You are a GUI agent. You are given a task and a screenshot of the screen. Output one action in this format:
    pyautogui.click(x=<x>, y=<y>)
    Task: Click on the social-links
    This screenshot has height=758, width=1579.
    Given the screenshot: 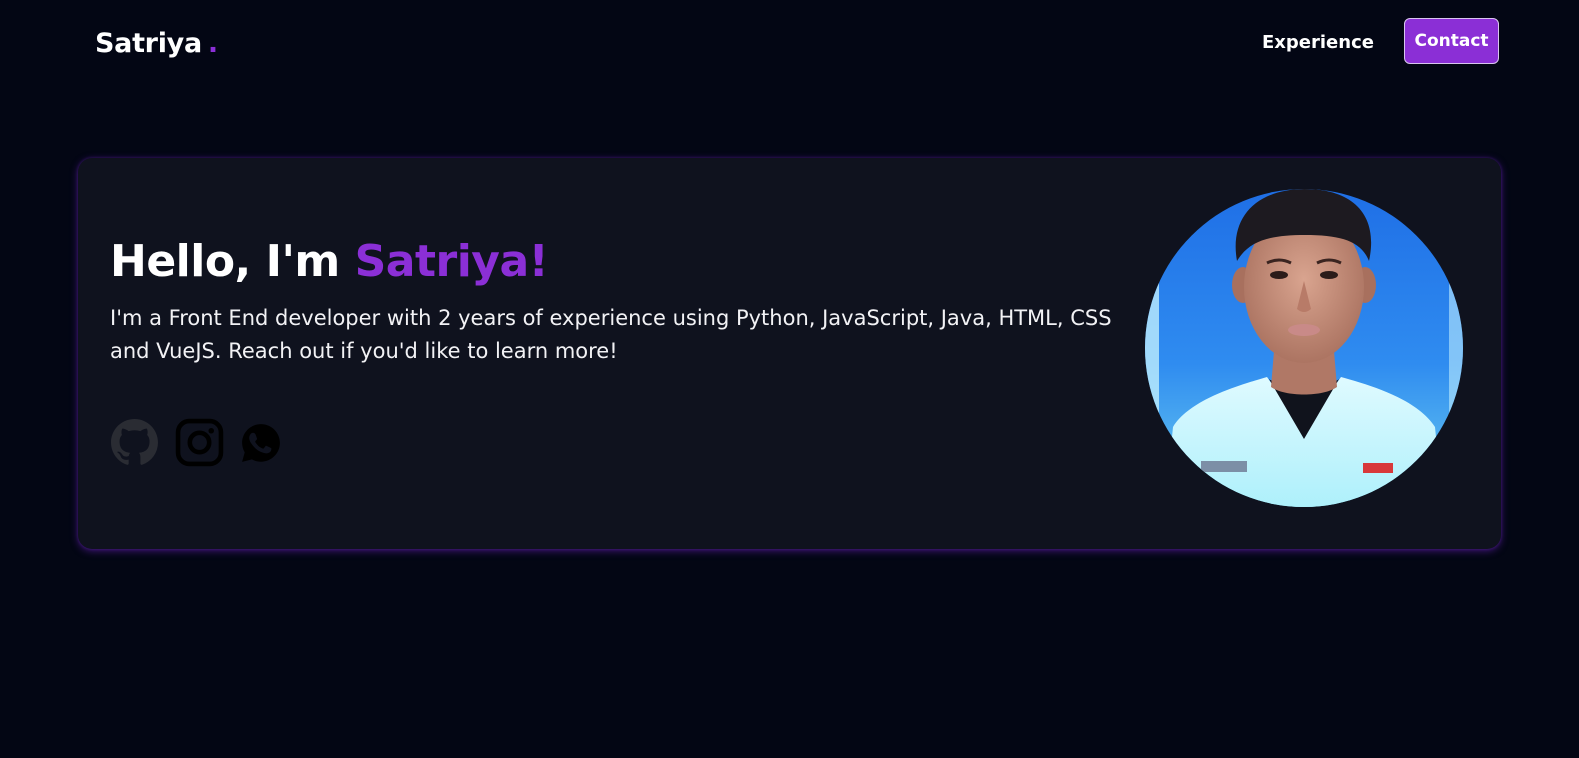 What is the action you would take?
    pyautogui.click(x=196, y=442)
    